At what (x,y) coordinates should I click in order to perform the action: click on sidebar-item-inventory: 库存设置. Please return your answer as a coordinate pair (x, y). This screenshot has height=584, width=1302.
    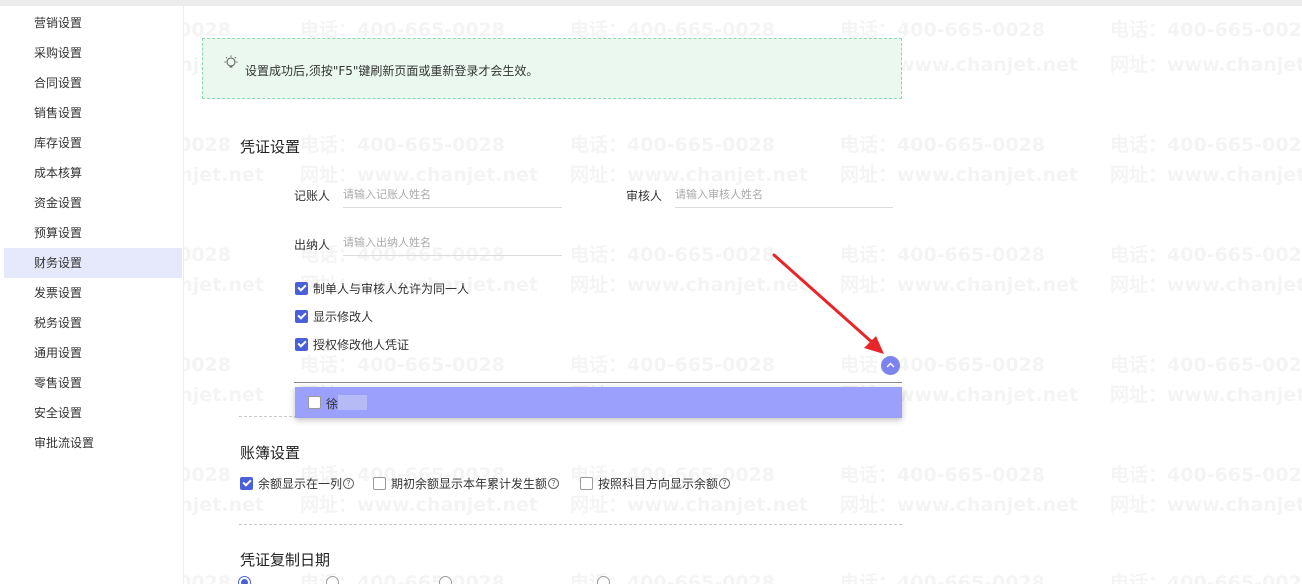
    Looking at the image, I should click on (93, 143).